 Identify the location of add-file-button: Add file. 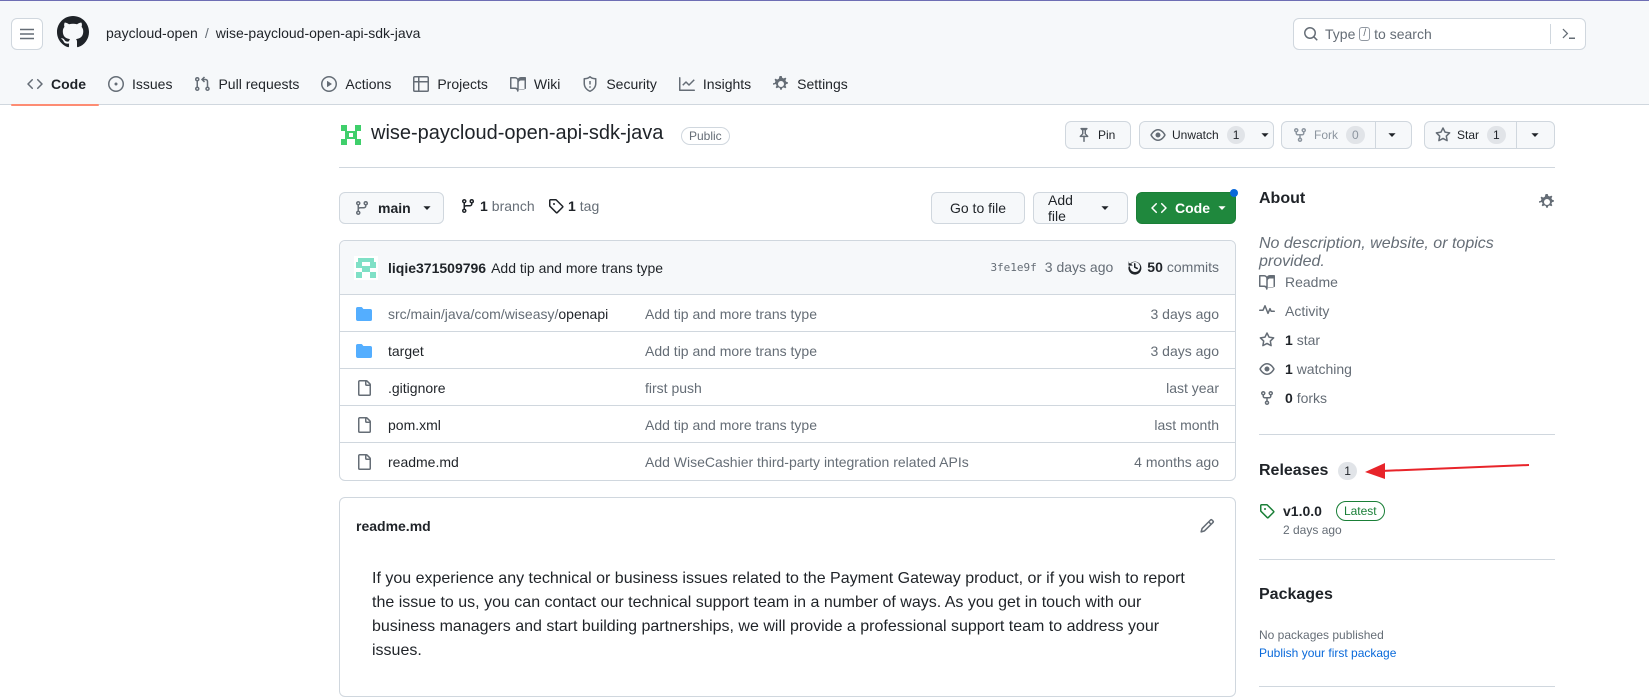
(1080, 208).